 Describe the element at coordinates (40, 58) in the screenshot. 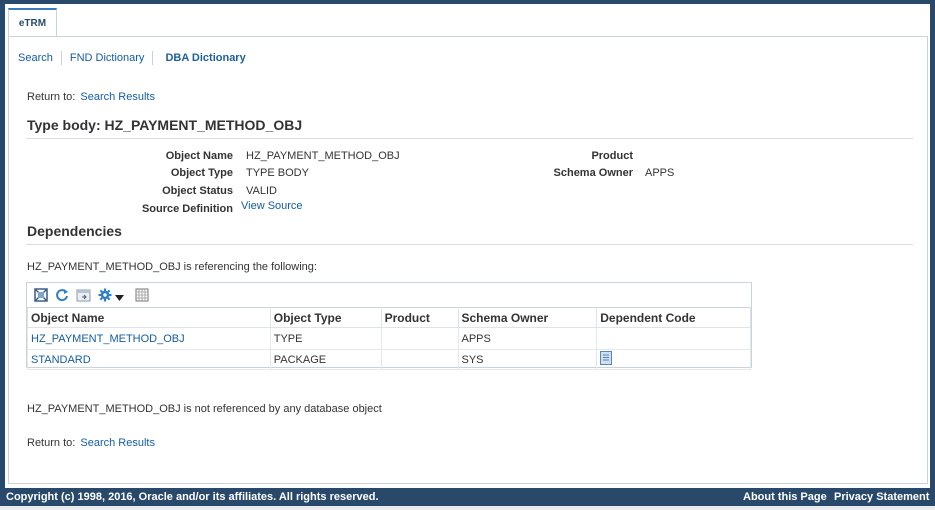

I see `nav-search-link: Search` at that location.